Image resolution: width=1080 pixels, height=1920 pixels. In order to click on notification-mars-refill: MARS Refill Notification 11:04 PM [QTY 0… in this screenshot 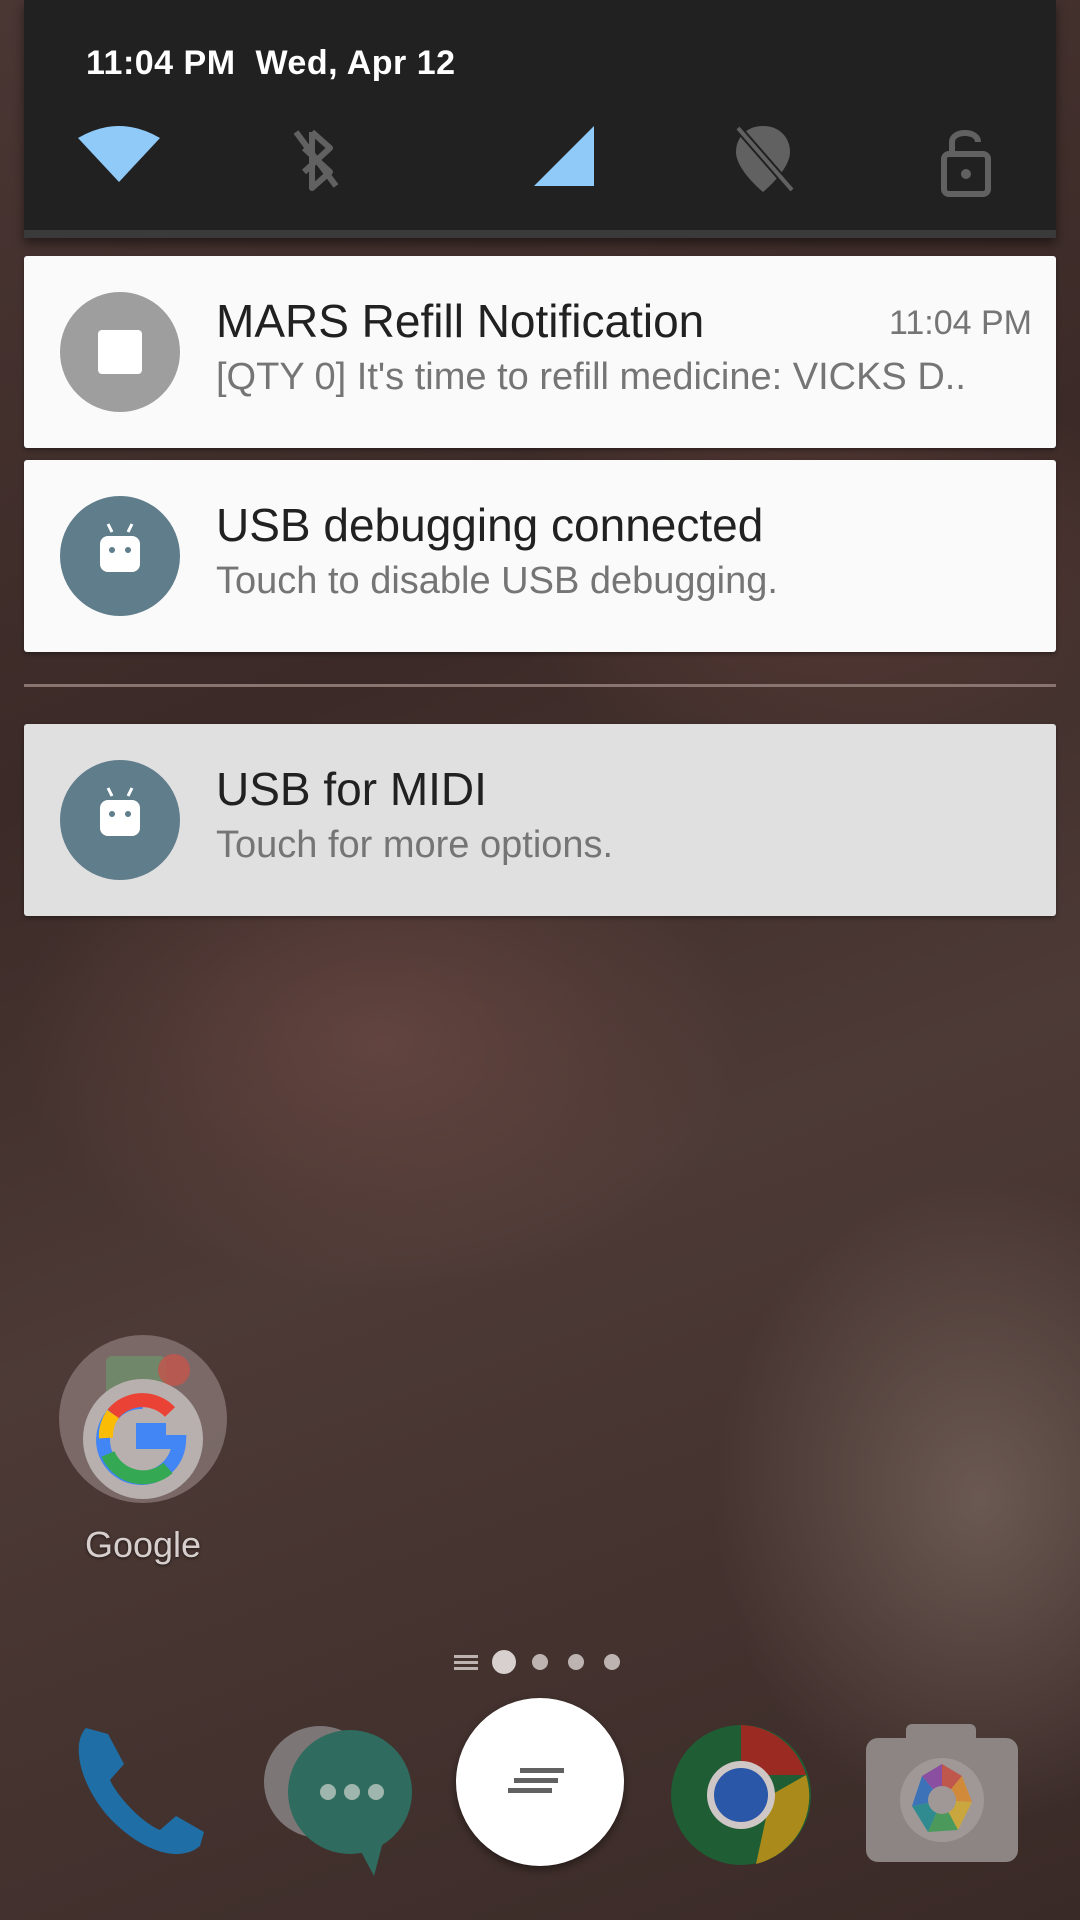, I will do `click(540, 352)`.